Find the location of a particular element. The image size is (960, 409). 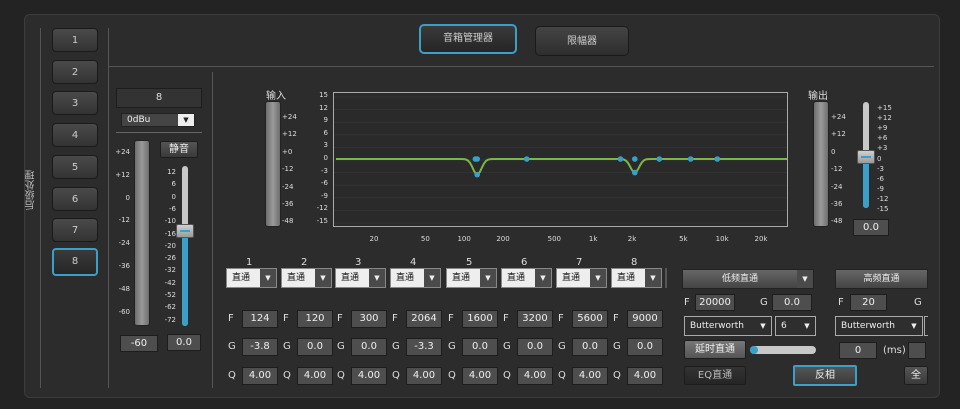

fader-tick: -16 is located at coordinates (170, 233).